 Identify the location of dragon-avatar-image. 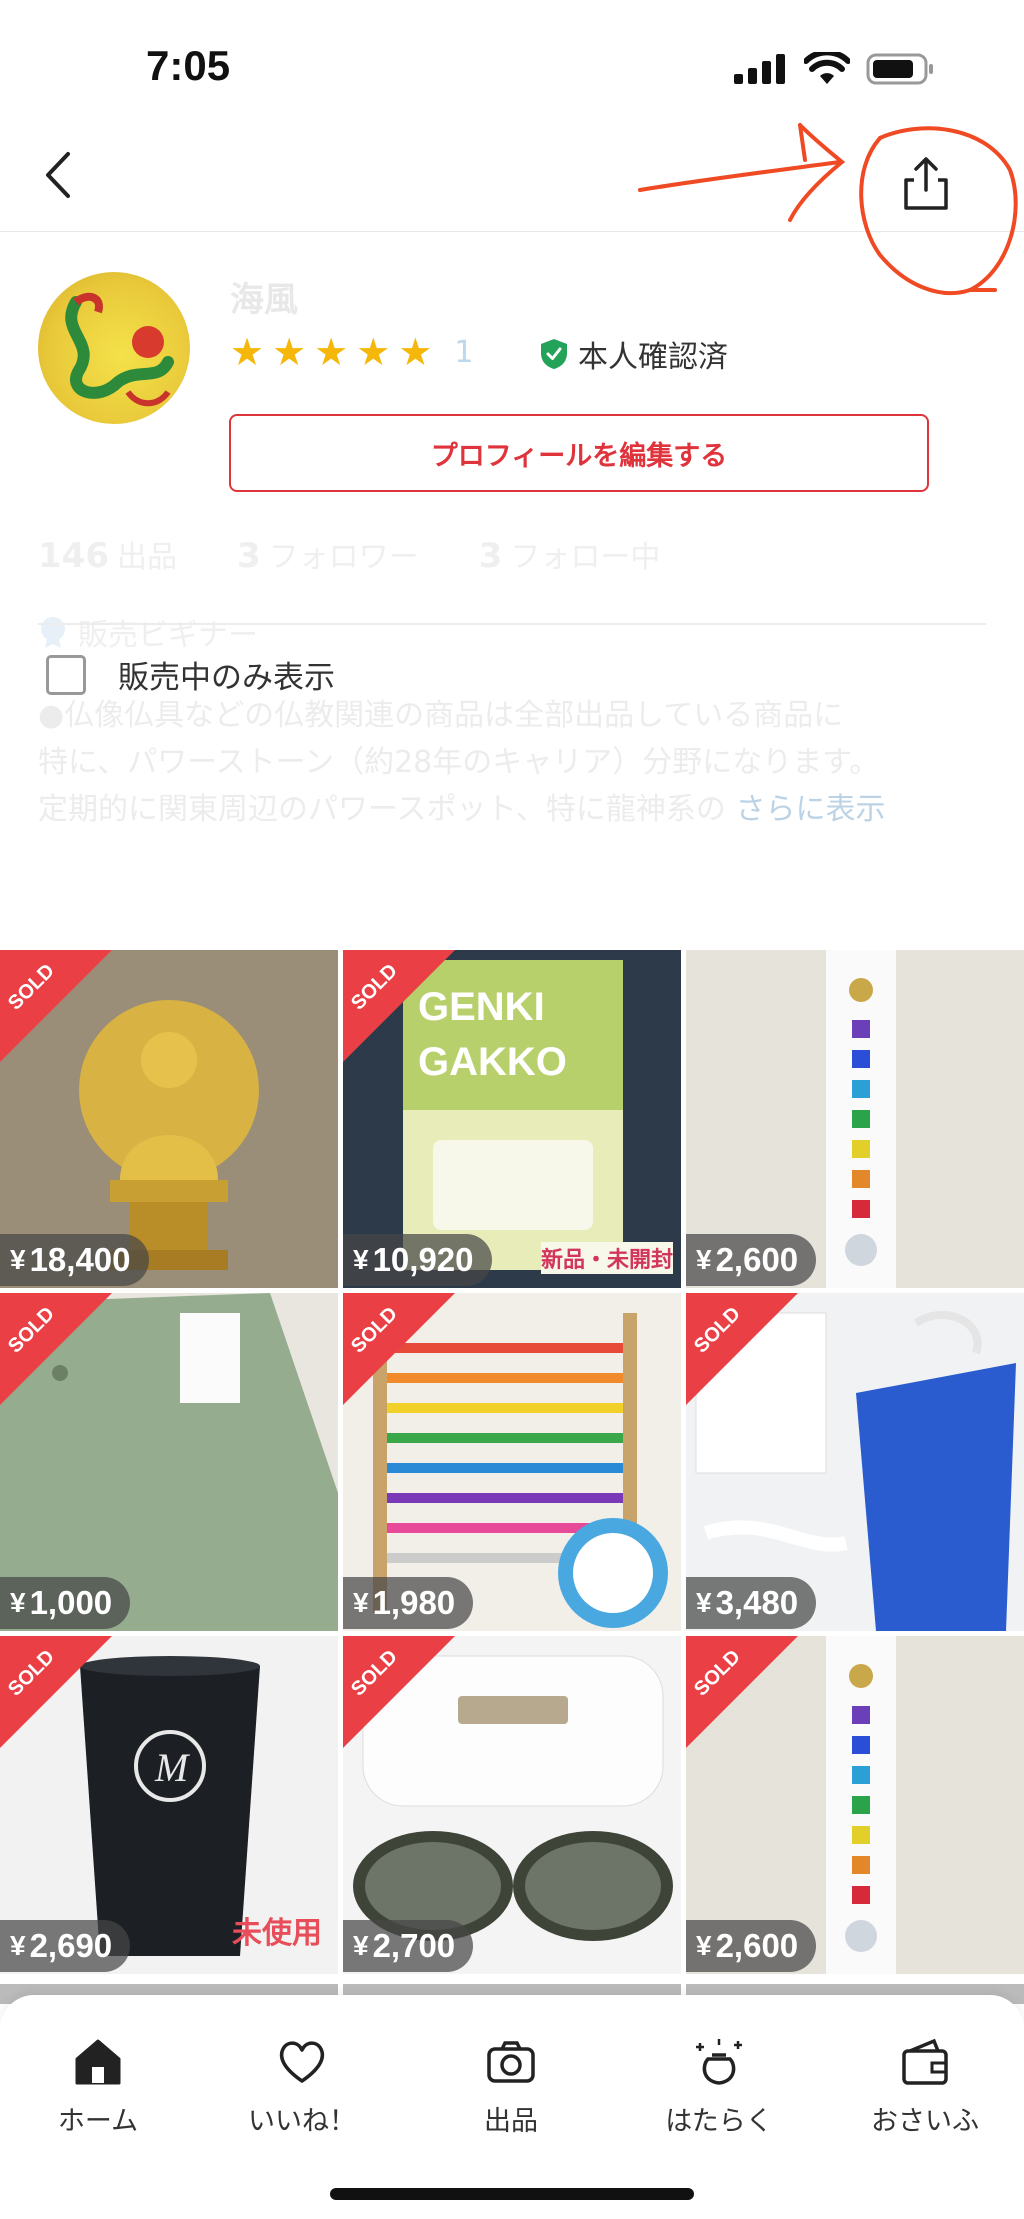
(119, 349).